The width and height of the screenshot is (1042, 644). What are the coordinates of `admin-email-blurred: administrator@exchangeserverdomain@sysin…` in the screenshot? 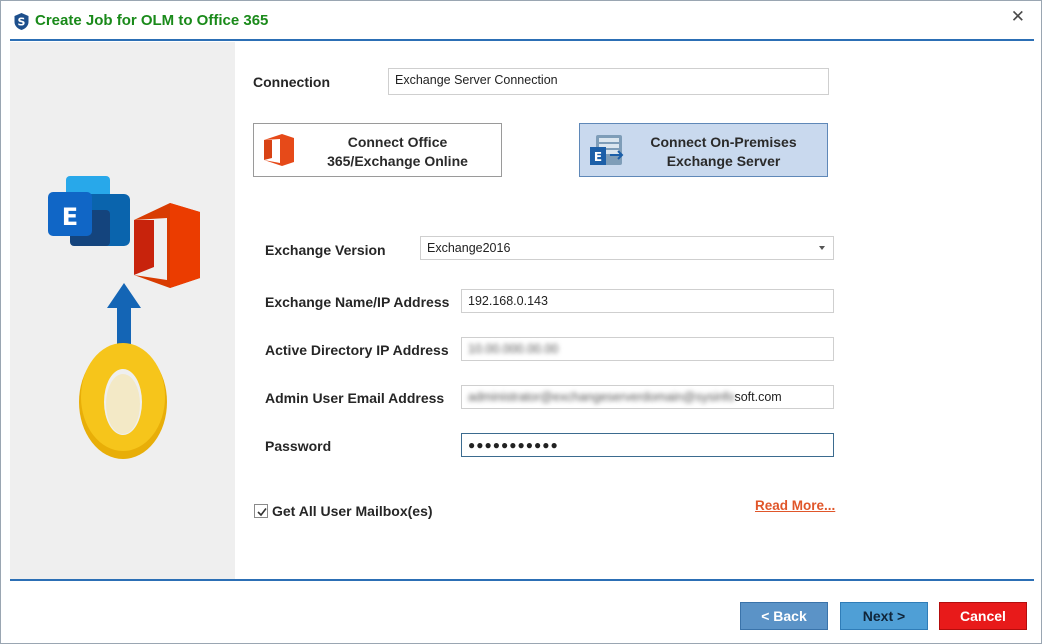 It's located at (601, 397).